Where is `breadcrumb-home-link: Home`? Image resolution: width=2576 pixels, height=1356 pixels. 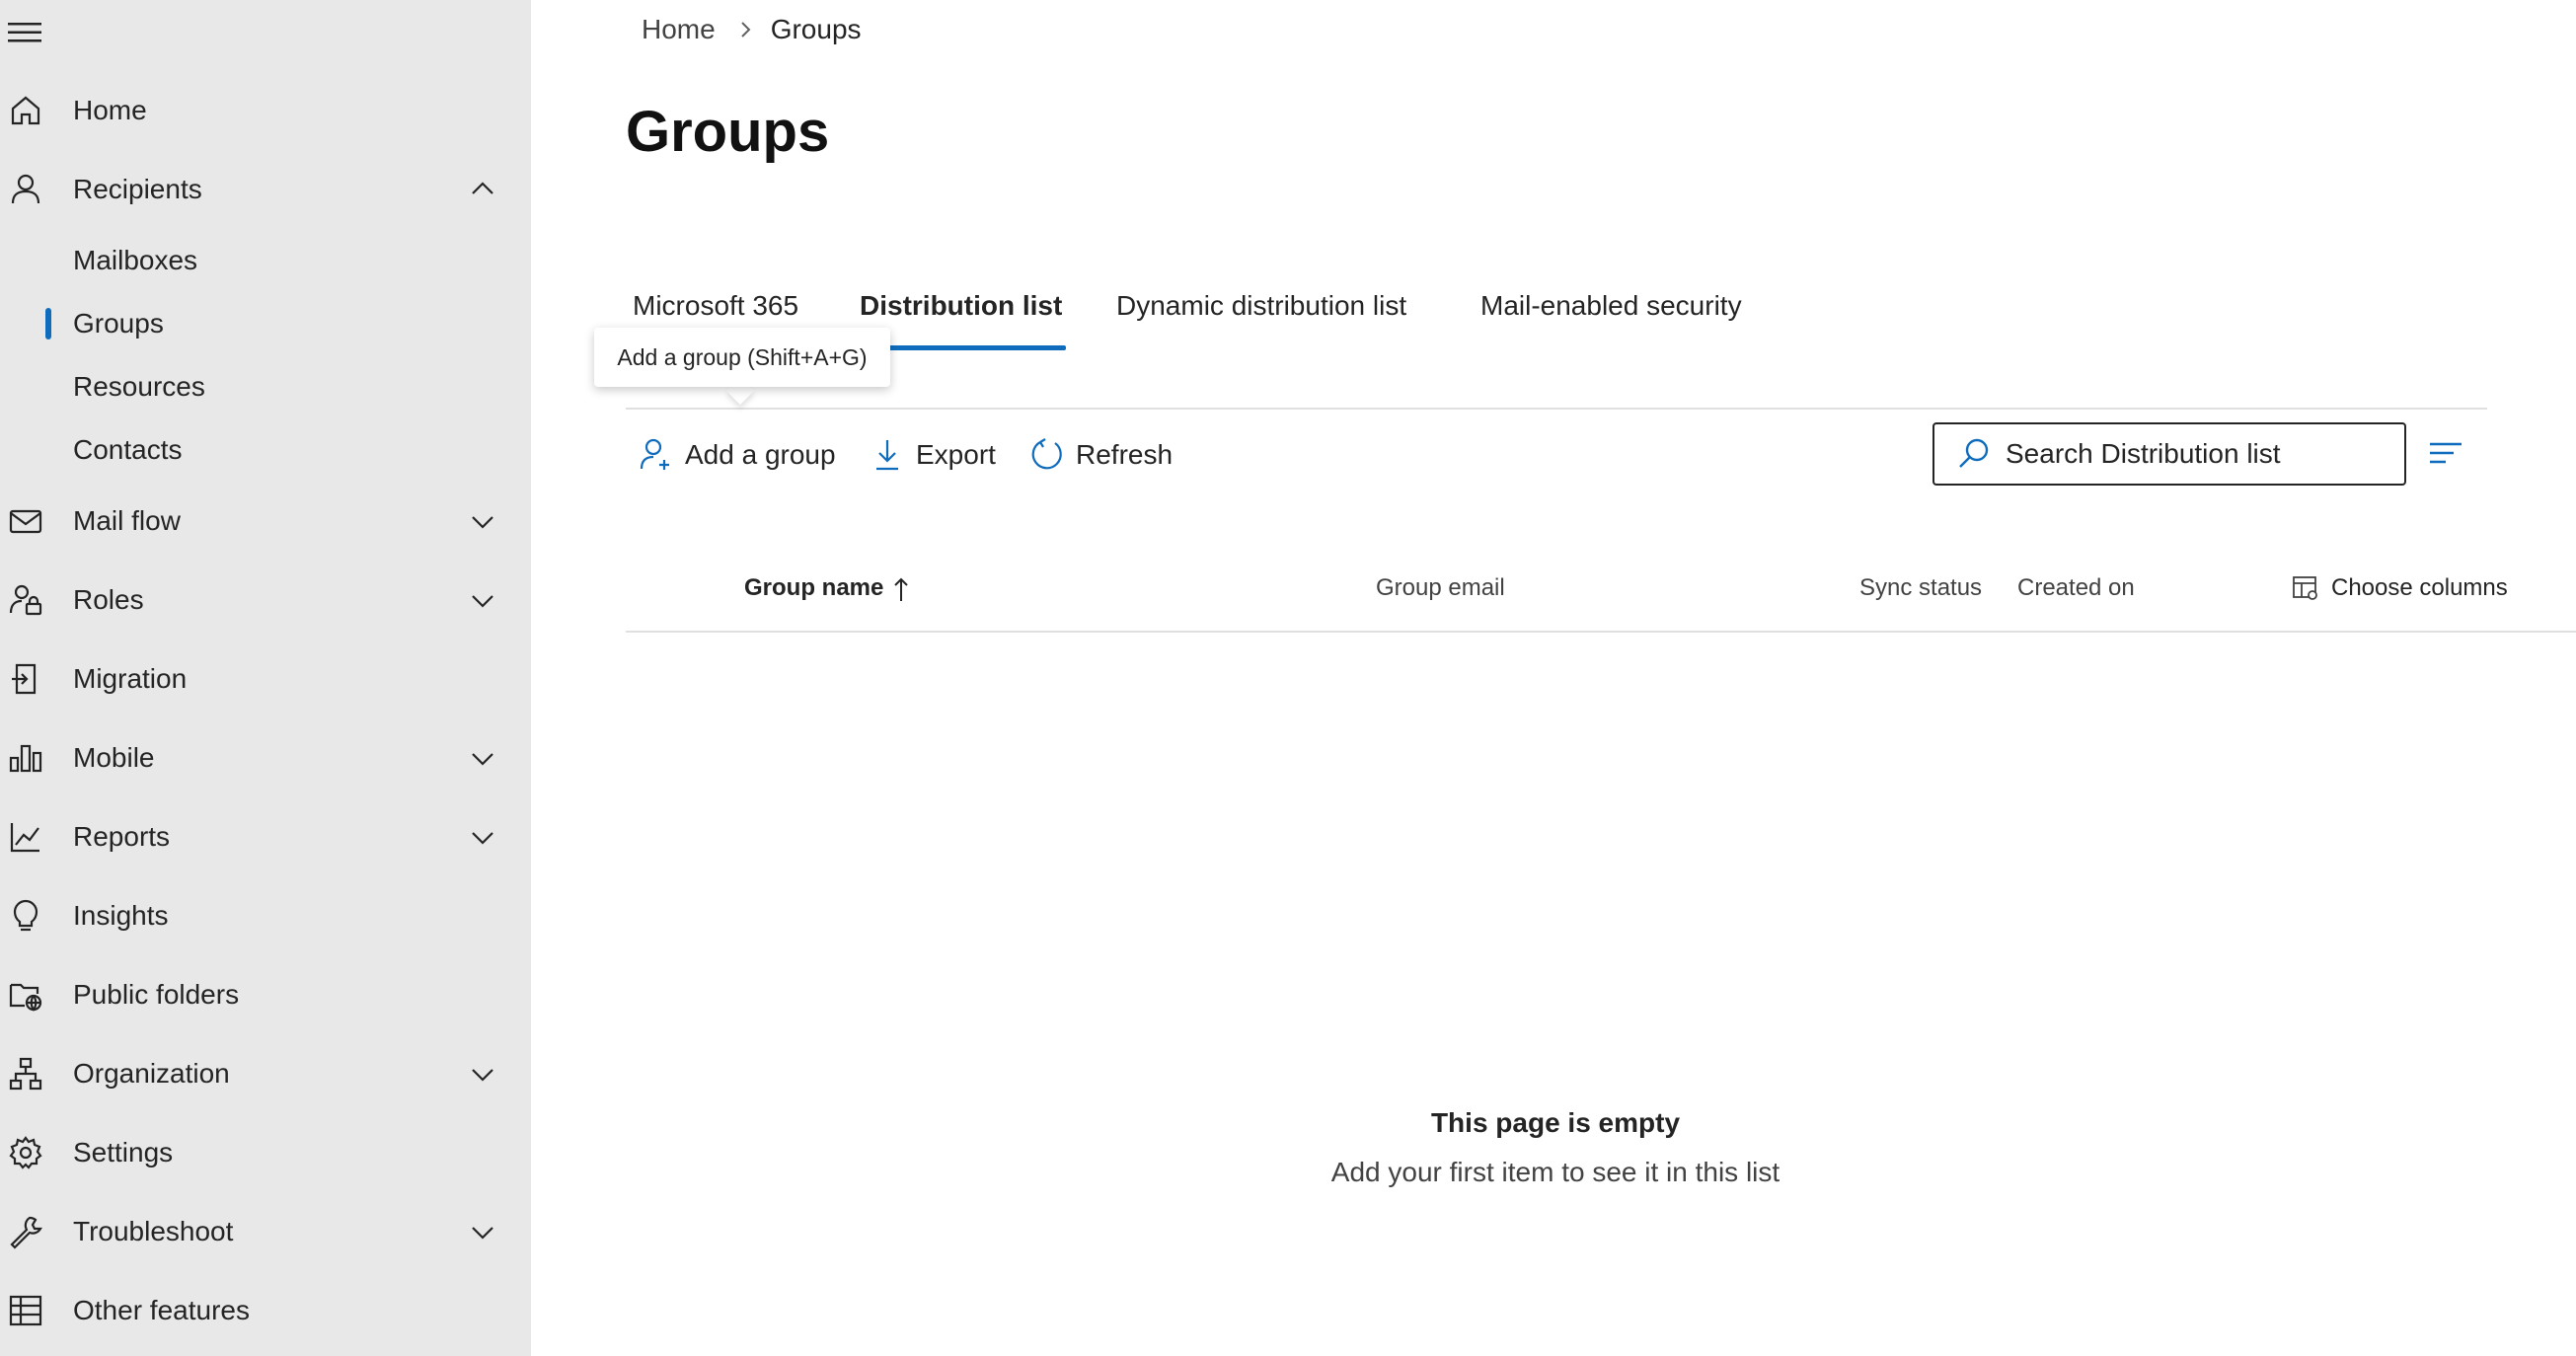 breadcrumb-home-link: Home is located at coordinates (679, 29).